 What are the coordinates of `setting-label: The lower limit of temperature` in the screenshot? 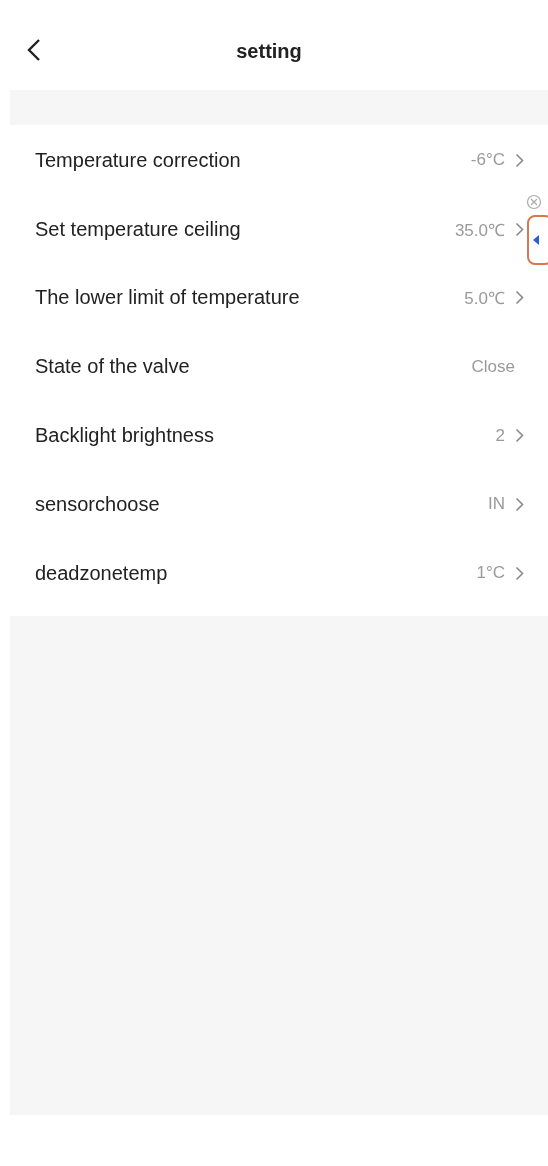 It's located at (168, 298).